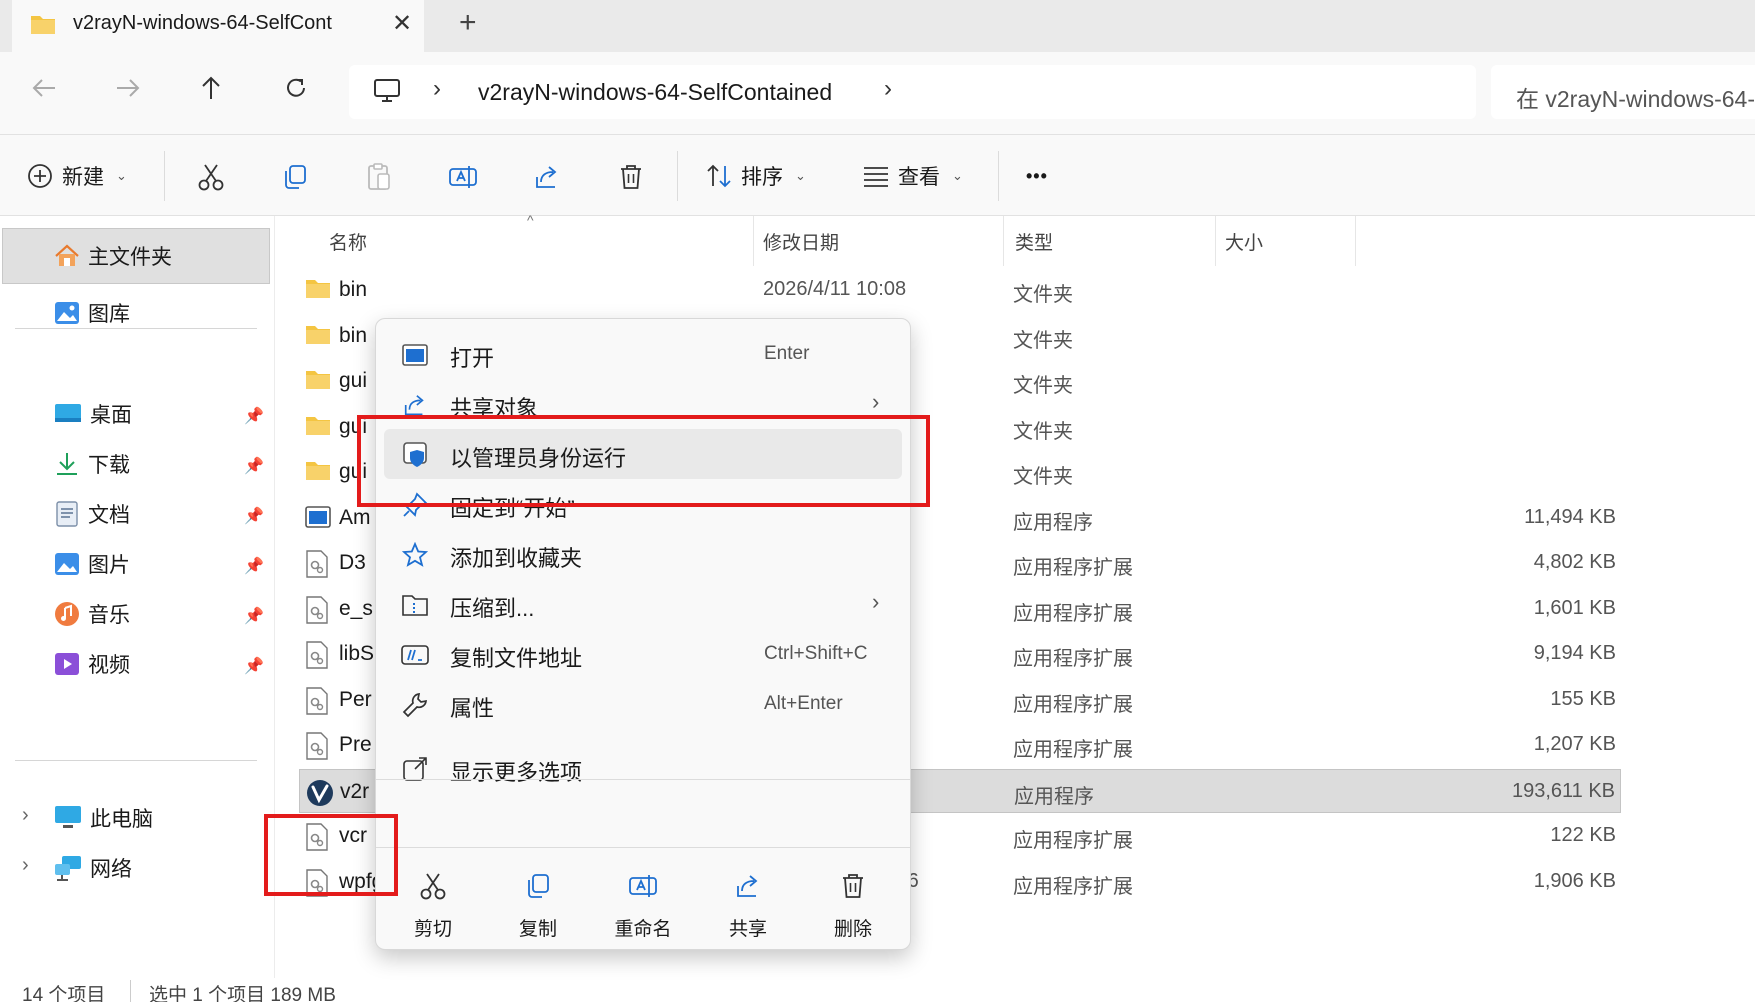  I want to click on up-button, so click(211, 88).